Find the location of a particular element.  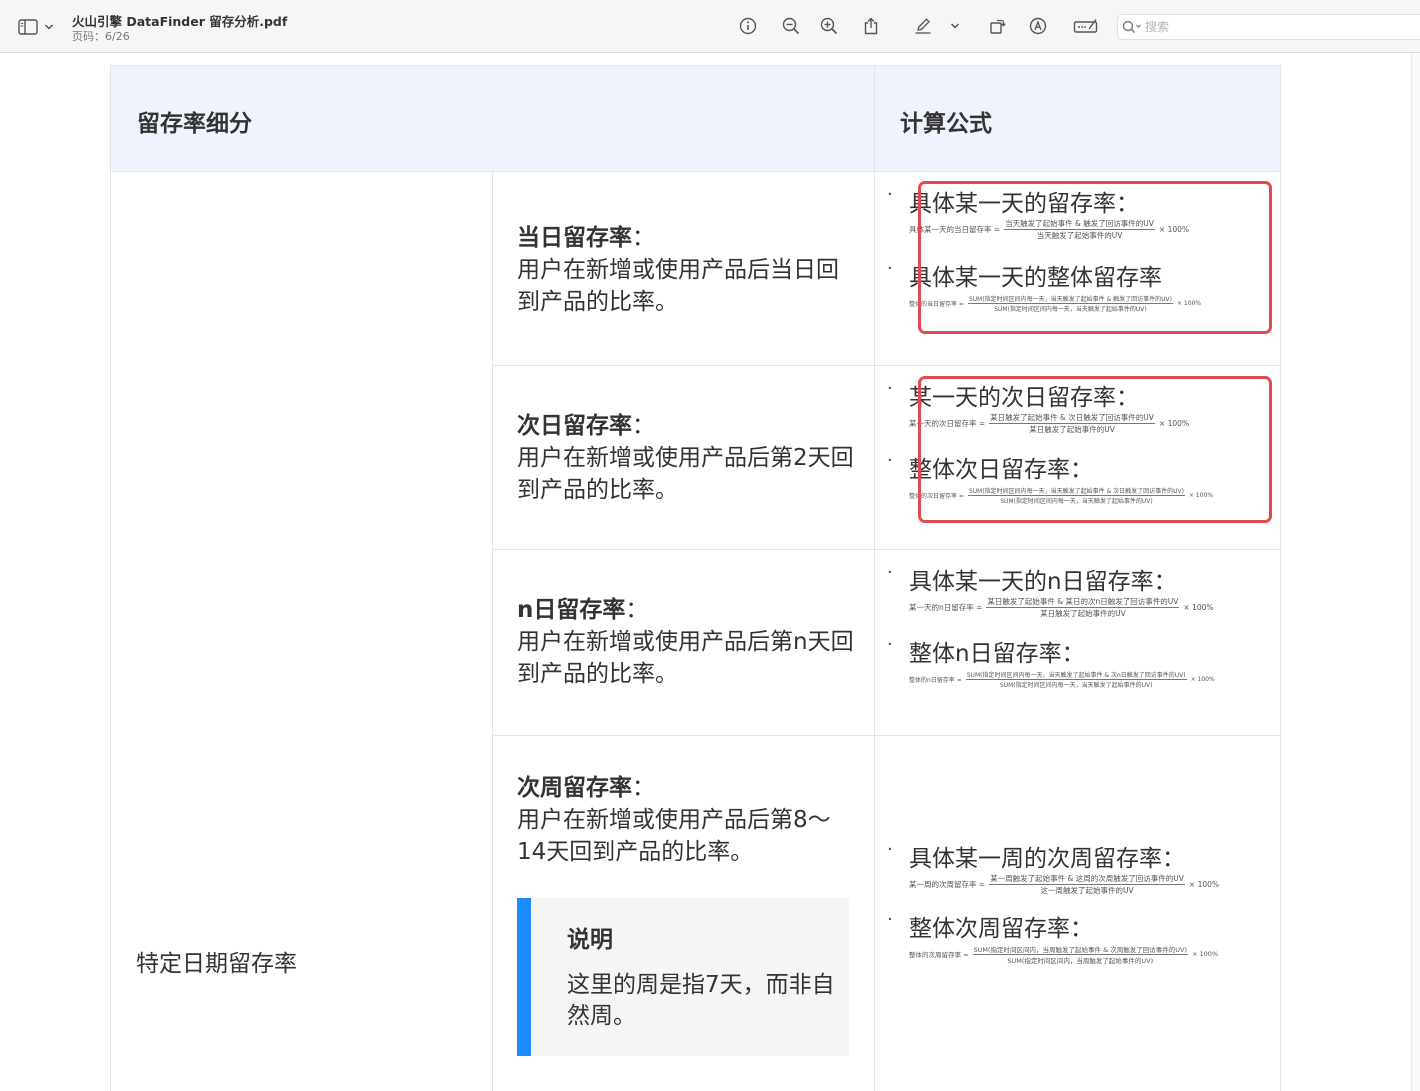

share-icon is located at coordinates (871, 26).